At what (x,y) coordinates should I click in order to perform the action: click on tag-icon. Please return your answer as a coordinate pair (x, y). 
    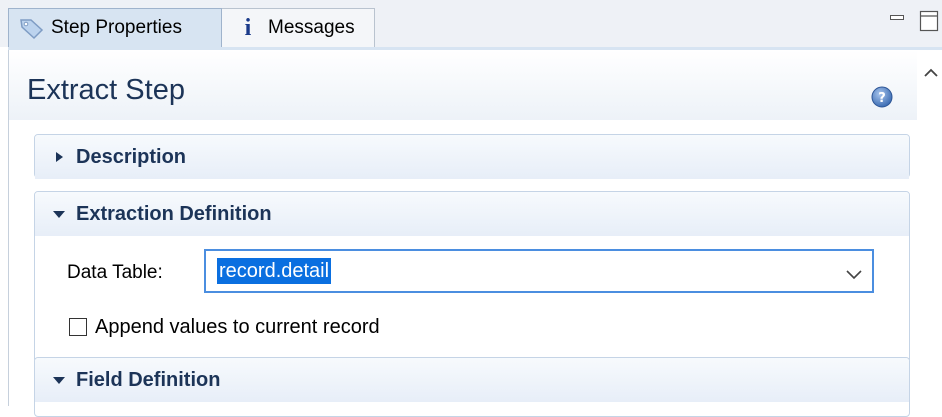
    Looking at the image, I should click on (32, 28).